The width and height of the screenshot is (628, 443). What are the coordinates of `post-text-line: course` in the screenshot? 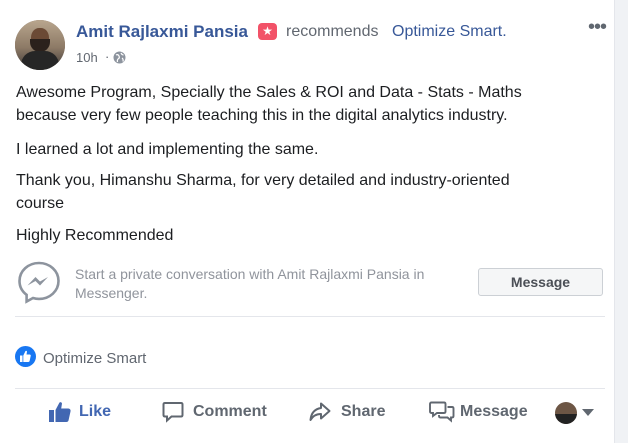 It's located at (40, 203).